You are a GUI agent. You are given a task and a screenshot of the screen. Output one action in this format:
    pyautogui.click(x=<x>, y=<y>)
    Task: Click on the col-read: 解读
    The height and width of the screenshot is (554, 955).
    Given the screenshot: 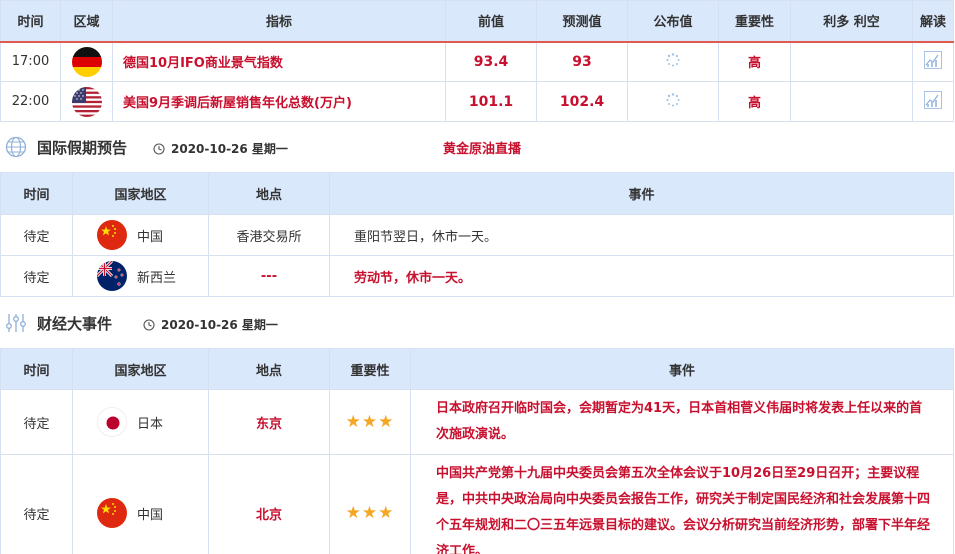 What is the action you would take?
    pyautogui.click(x=933, y=21)
    